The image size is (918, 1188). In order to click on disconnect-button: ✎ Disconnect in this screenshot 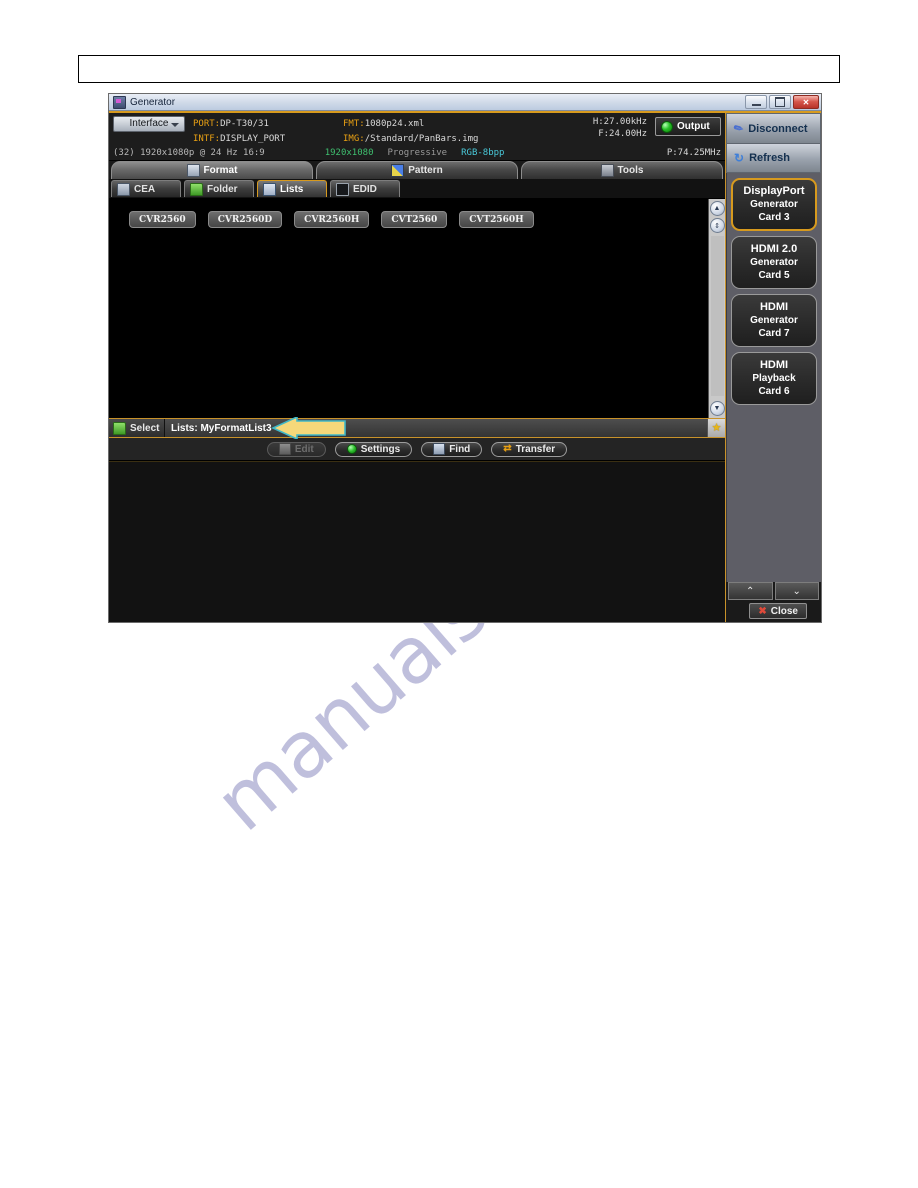, I will do `click(773, 128)`.